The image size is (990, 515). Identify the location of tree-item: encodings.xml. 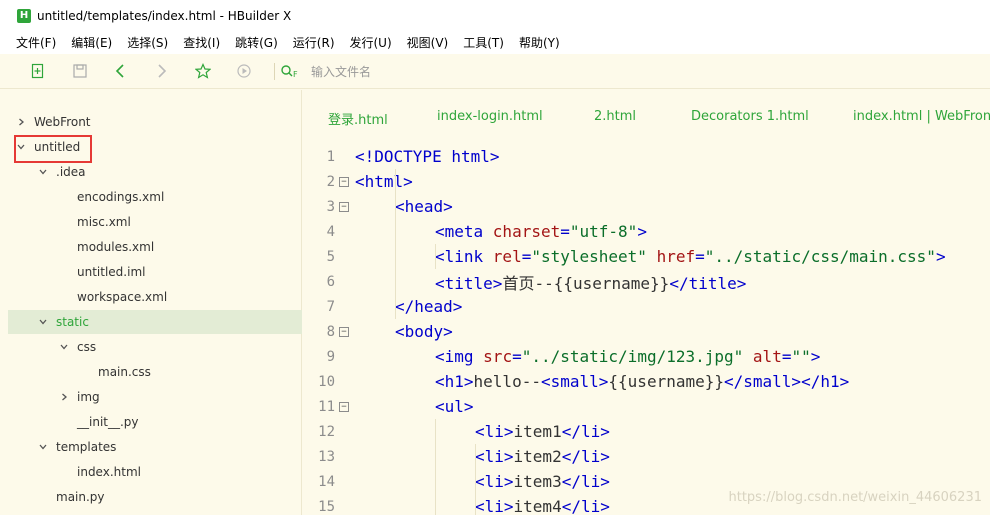
(155, 197).